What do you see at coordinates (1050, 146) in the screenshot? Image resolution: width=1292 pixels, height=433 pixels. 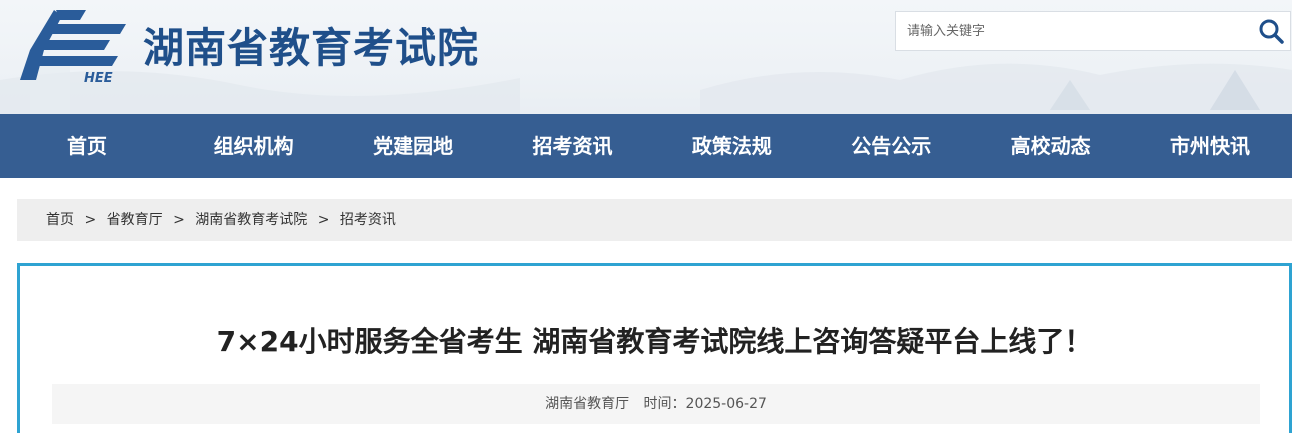 I see `nav-item-university-news: 高校动态` at bounding box center [1050, 146].